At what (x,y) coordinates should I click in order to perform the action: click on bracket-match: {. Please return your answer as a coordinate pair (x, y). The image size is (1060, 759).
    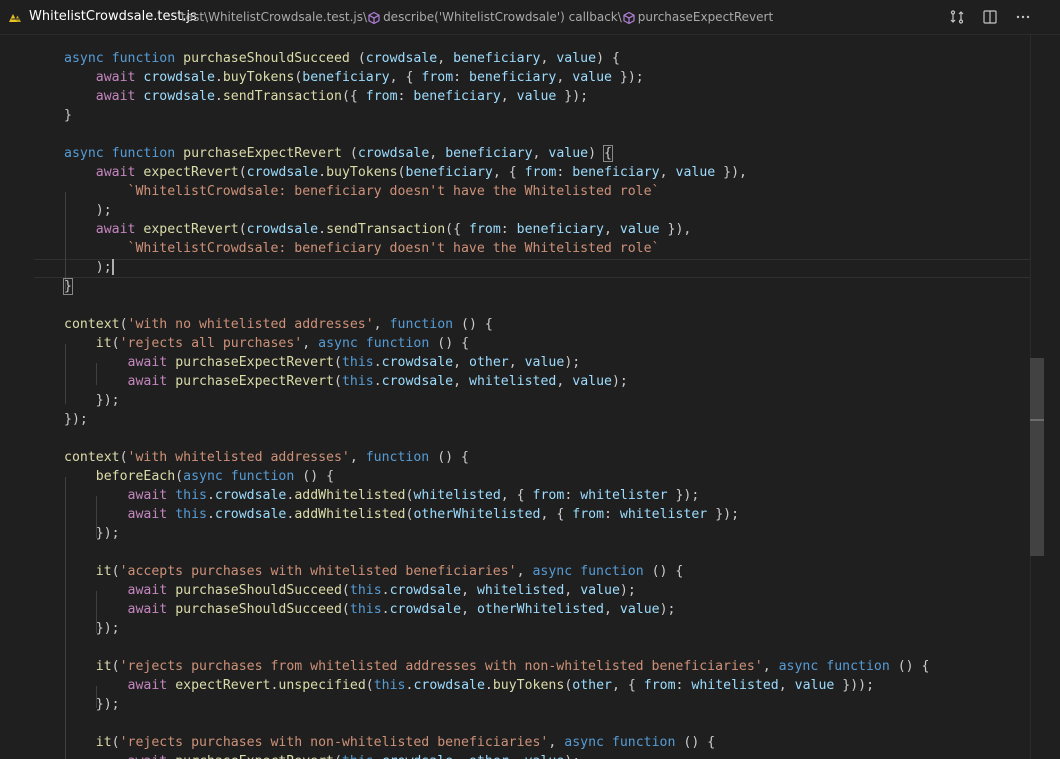
    Looking at the image, I should click on (608, 153).